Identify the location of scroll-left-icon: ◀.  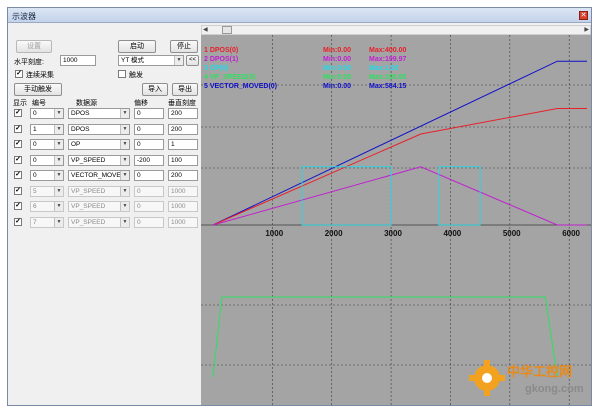
(205, 29).